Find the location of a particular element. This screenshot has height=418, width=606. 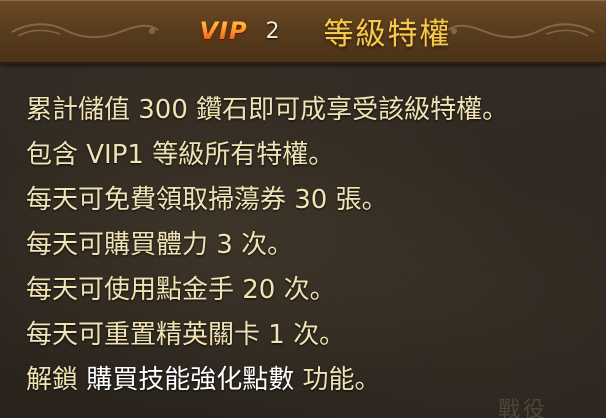

privilege-item: 累計儲值 300 鑽石即可成享受該級特權。 is located at coordinates (267, 110).